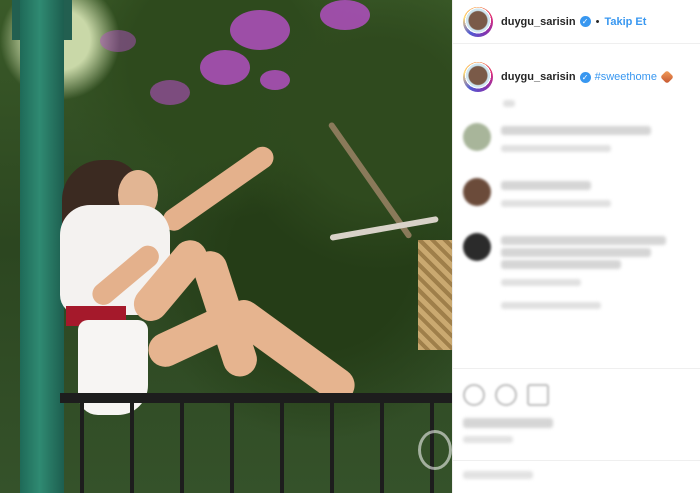 Image resolution: width=700 pixels, height=493 pixels. I want to click on balcony-railing, so click(256, 398).